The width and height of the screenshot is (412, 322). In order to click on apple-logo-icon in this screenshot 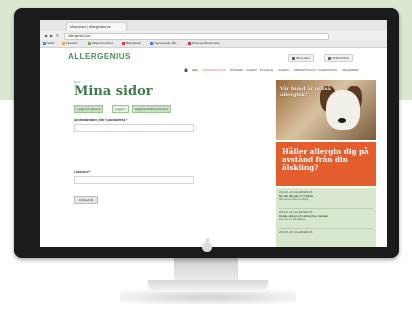, I will do `click(207, 245)`.